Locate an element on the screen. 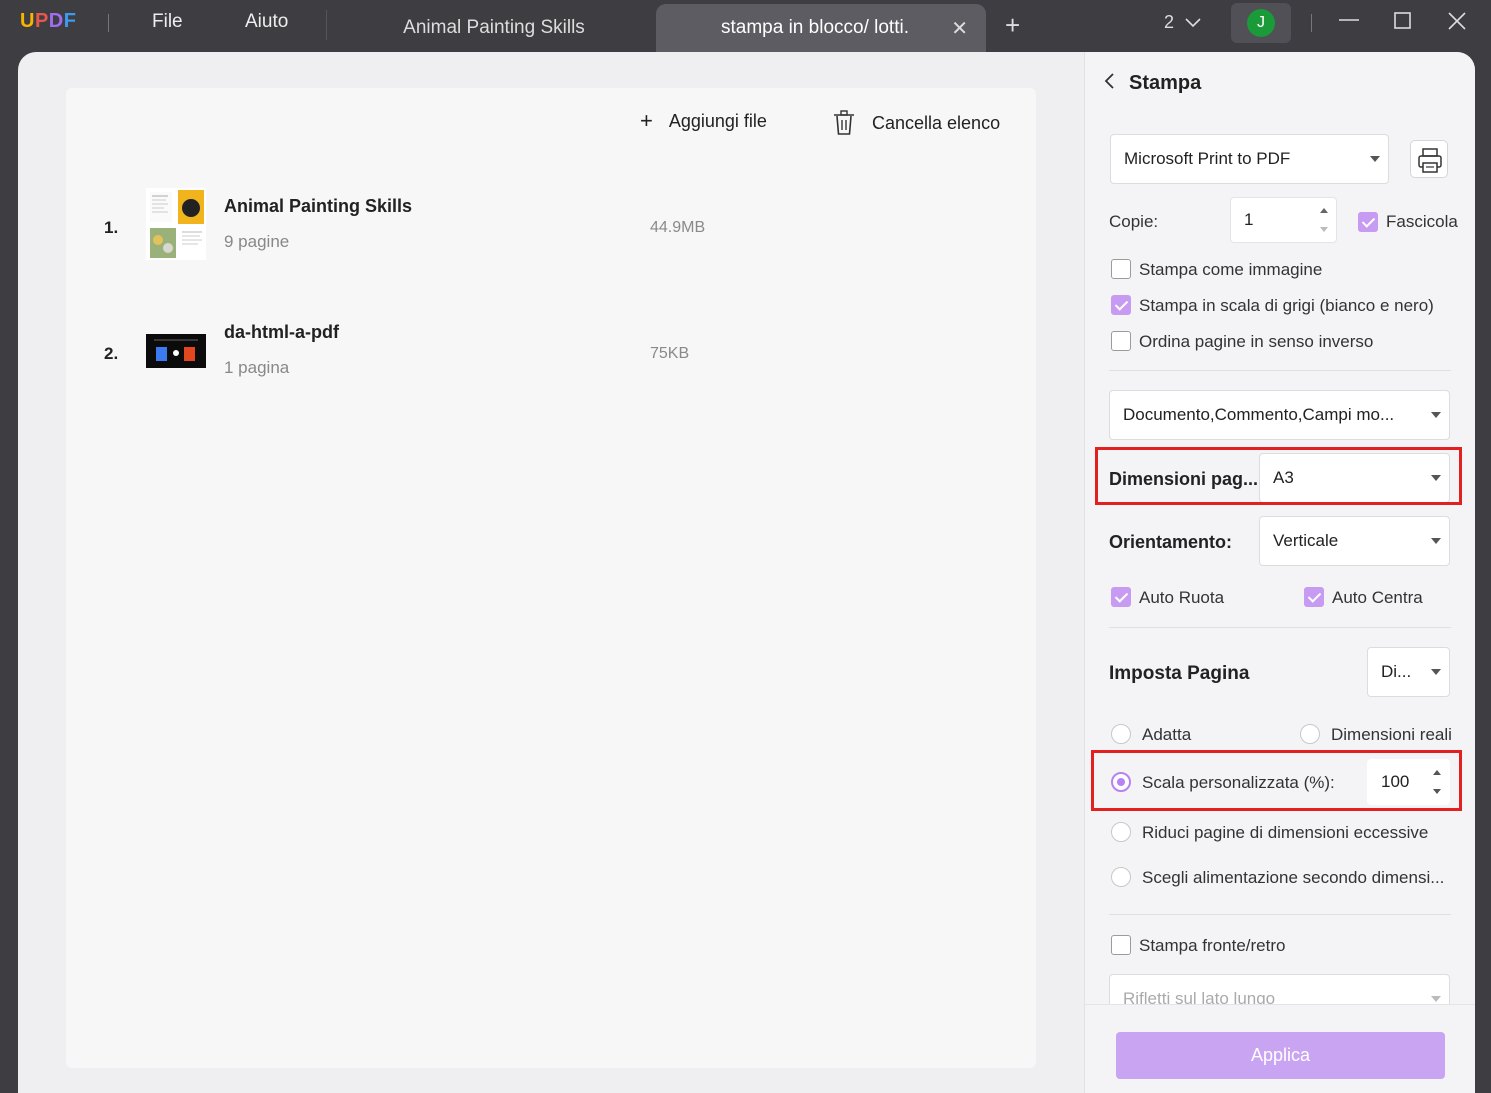 The image size is (1491, 1093). file-name: Animal Painting Skills is located at coordinates (318, 206).